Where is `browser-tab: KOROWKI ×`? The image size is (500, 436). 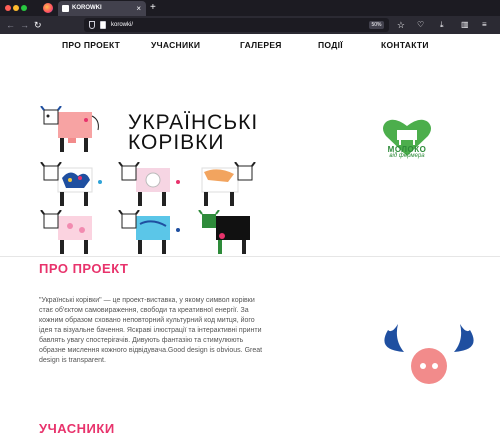 browser-tab: KOROWKI × is located at coordinates (102, 8).